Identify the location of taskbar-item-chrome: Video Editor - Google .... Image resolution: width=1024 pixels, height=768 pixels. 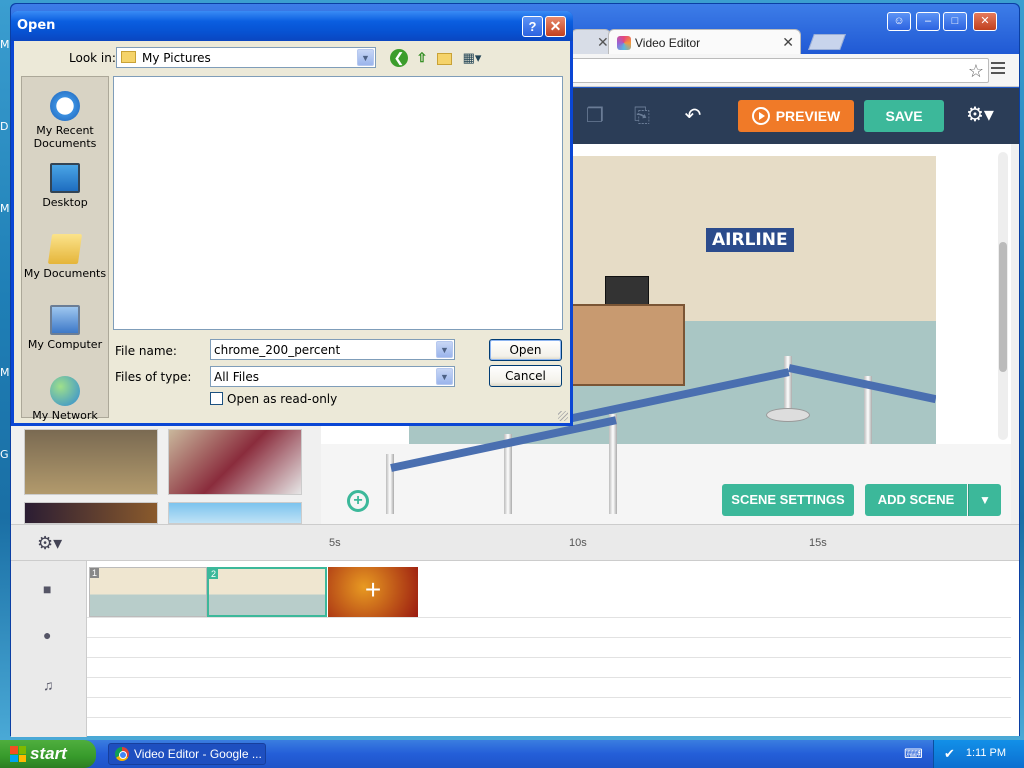
(187, 754).